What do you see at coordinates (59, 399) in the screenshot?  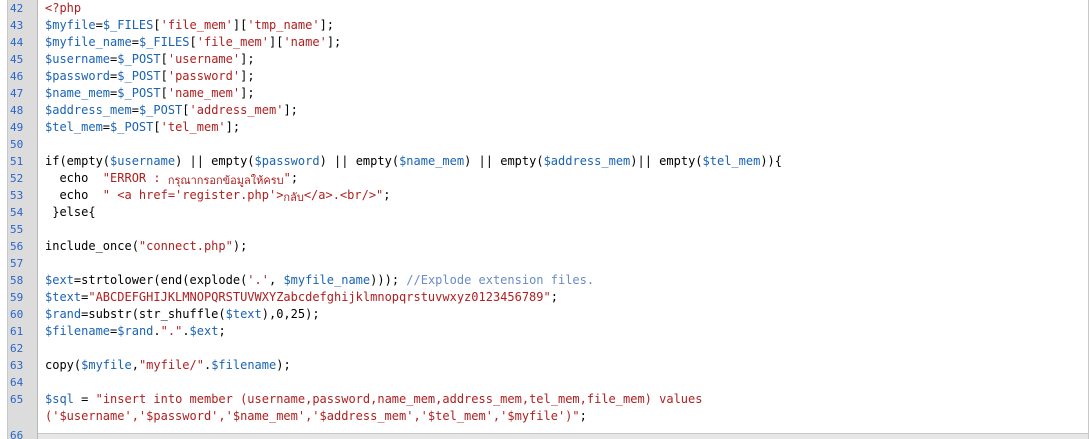 I see `code-token-var: $sql` at bounding box center [59, 399].